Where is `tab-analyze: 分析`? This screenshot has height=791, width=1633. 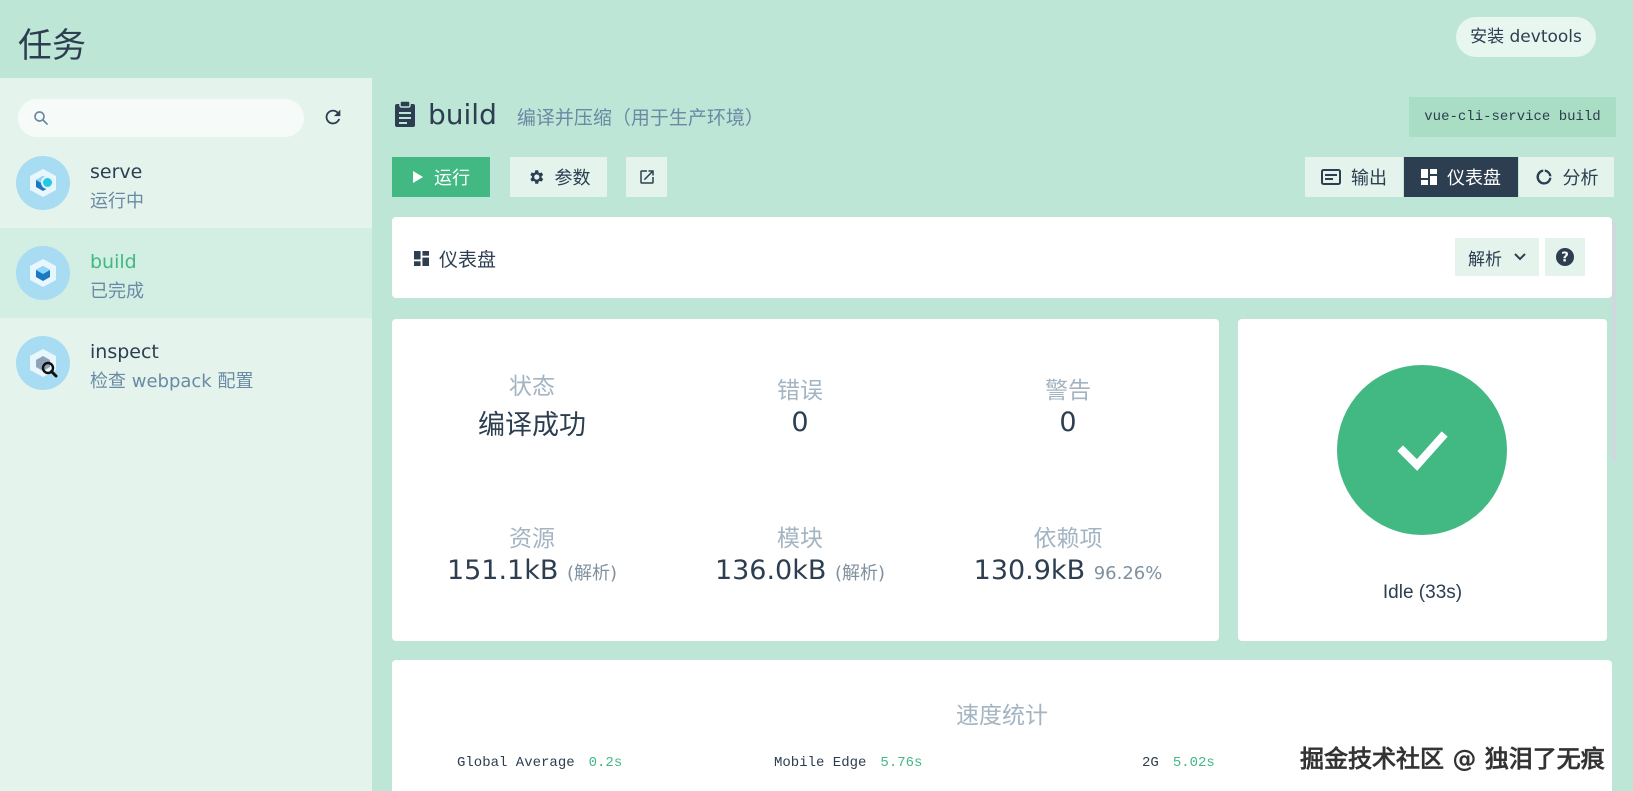 tab-analyze: 分析 is located at coordinates (1566, 177).